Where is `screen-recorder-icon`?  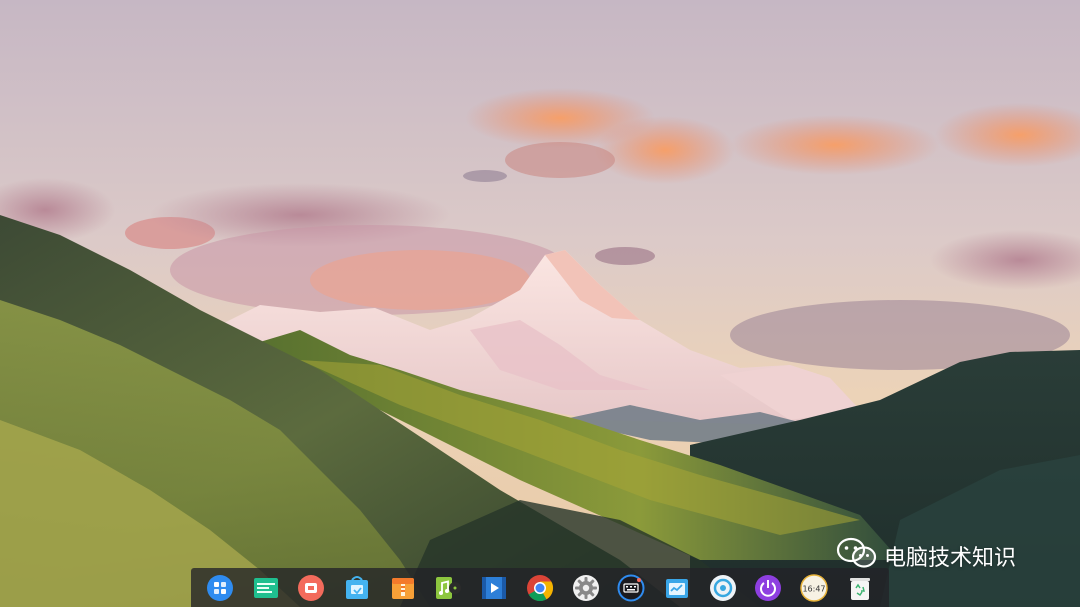 screen-recorder-icon is located at coordinates (311, 587).